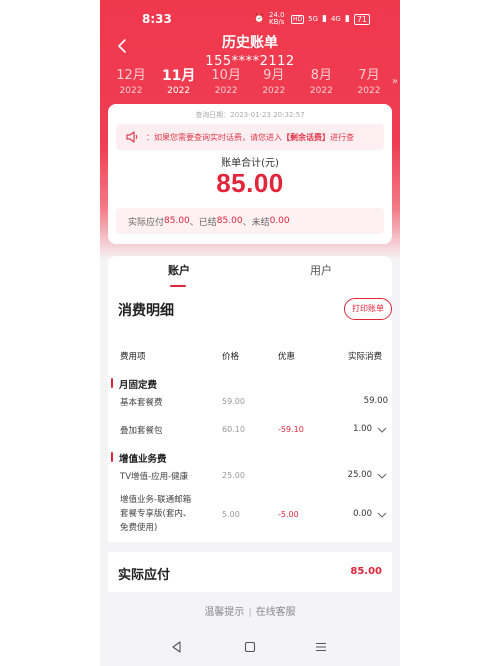 This screenshot has height=666, width=500. What do you see at coordinates (274, 75) in the screenshot?
I see `month-name: 9月` at bounding box center [274, 75].